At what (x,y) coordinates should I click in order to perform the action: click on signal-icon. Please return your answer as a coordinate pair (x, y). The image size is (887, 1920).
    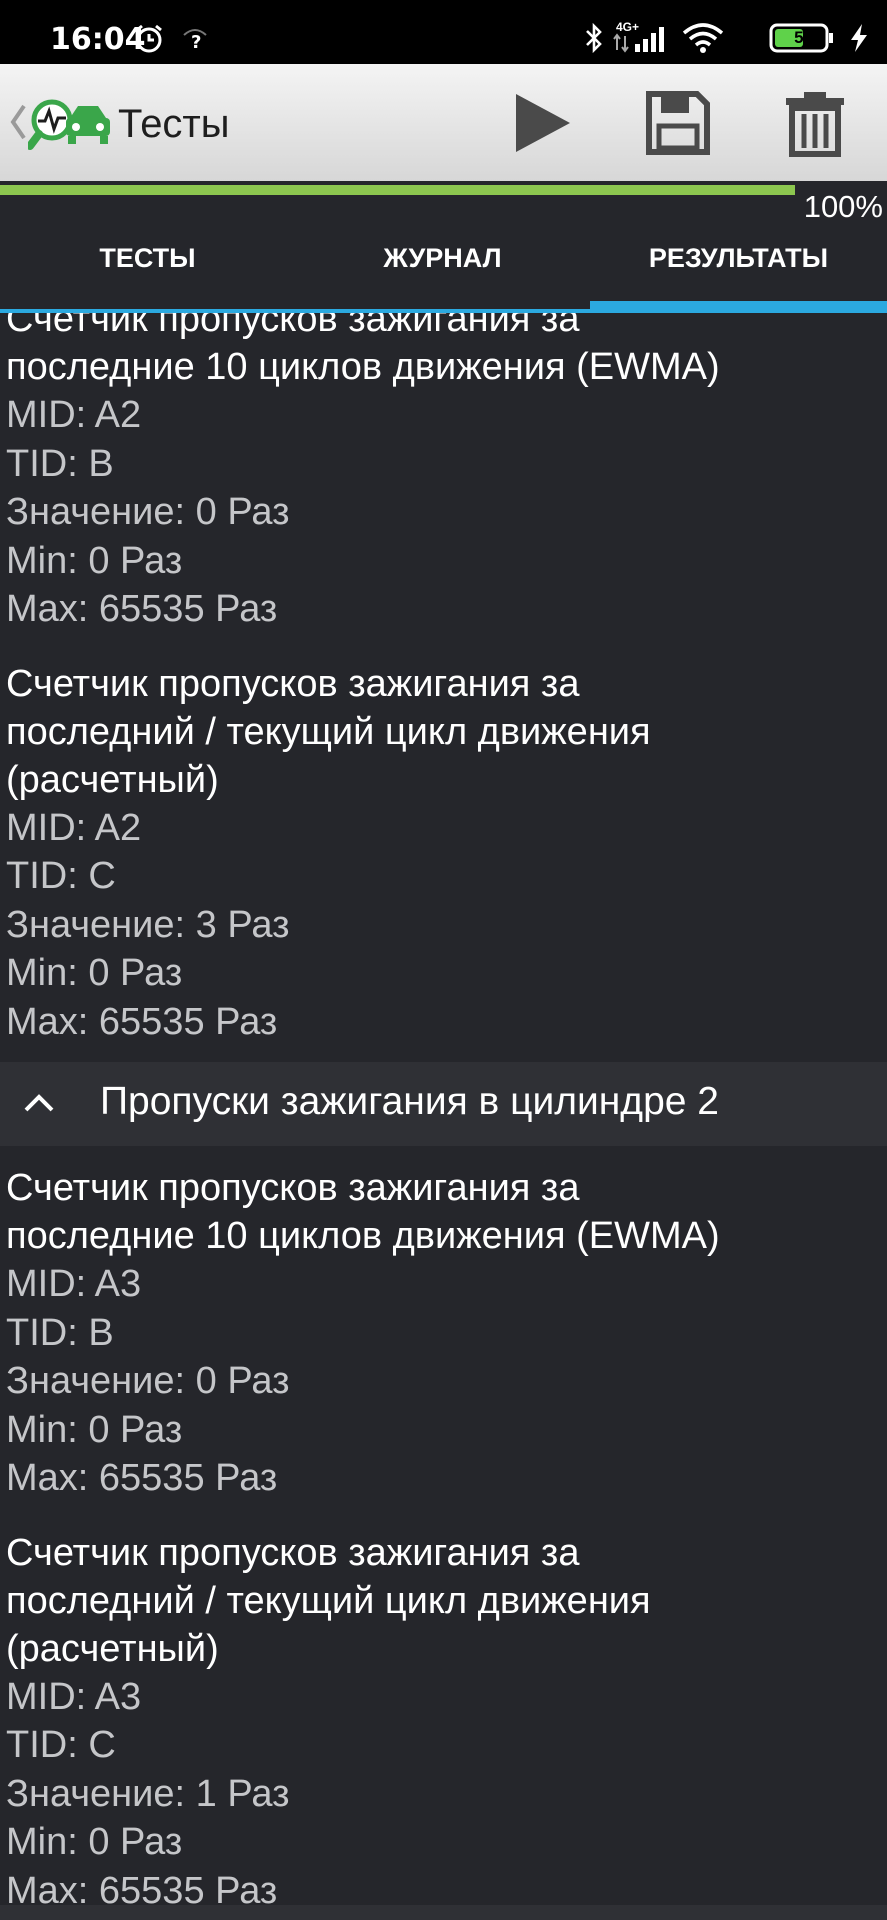
    Looking at the image, I should click on (638, 40).